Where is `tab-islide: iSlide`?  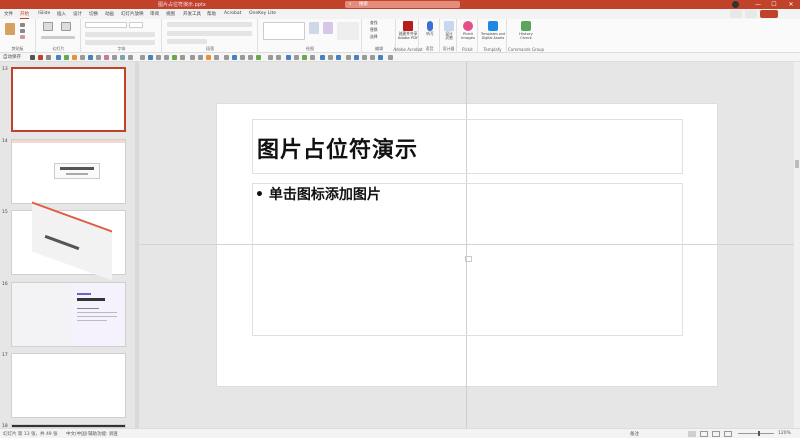
tab-islide: iSlide is located at coordinates (44, 13).